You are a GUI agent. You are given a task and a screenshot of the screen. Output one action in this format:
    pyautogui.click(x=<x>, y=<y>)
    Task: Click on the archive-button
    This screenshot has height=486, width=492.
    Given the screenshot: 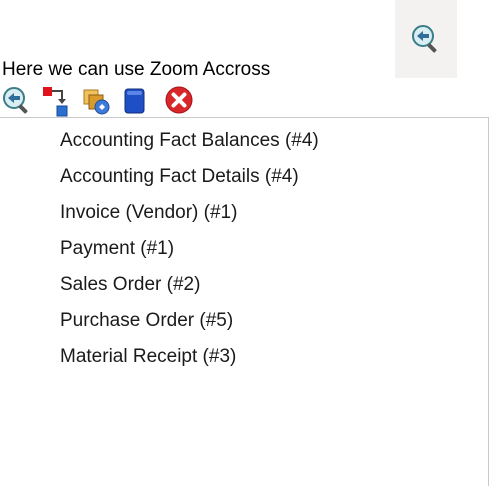 What is the action you would take?
    pyautogui.click(x=96, y=101)
    